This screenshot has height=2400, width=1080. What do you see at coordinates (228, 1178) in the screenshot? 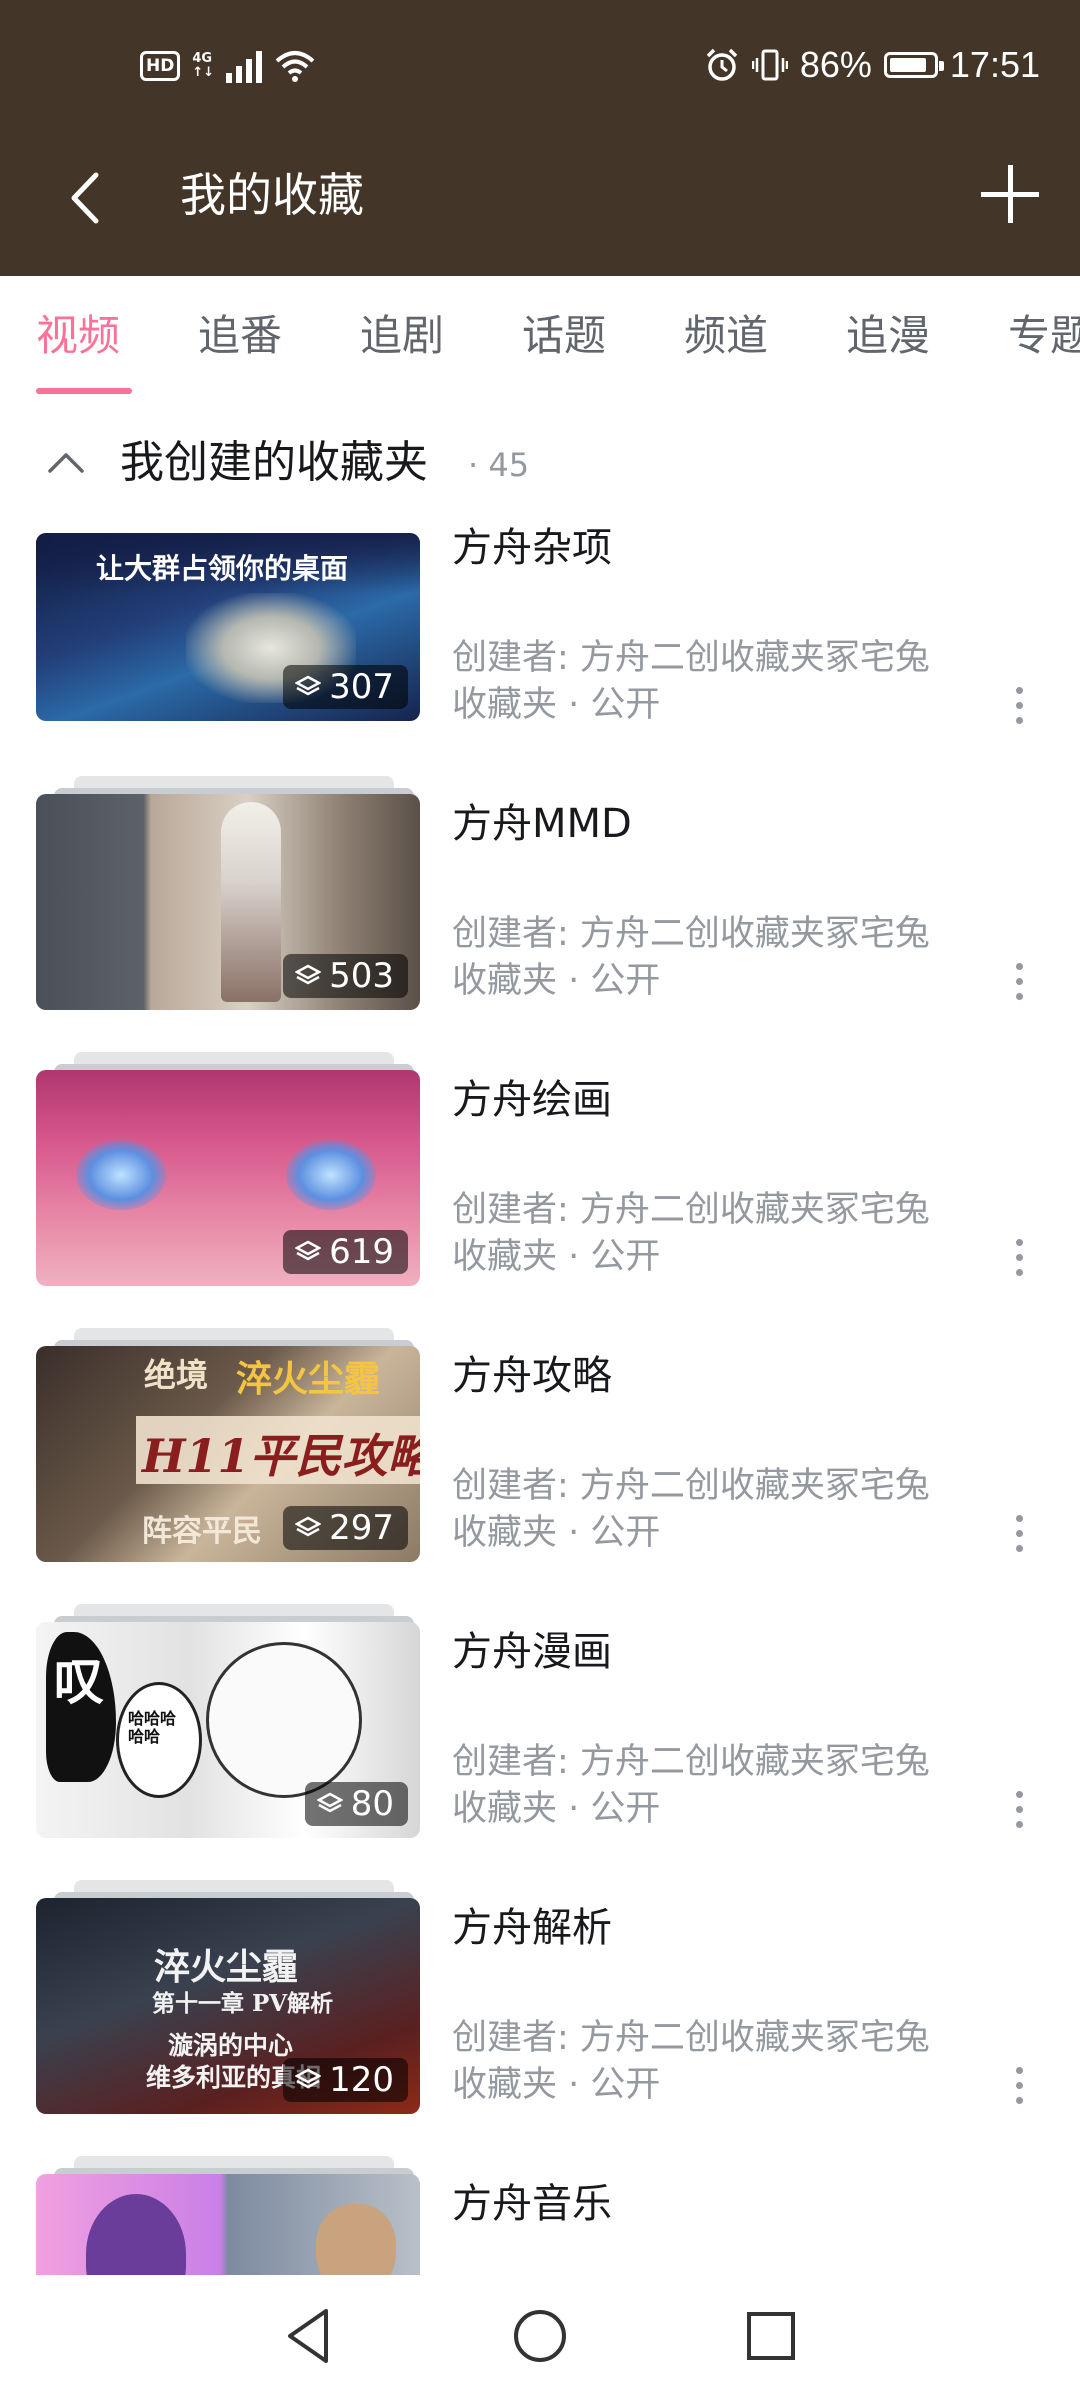
I see `folder-cover: 619` at bounding box center [228, 1178].